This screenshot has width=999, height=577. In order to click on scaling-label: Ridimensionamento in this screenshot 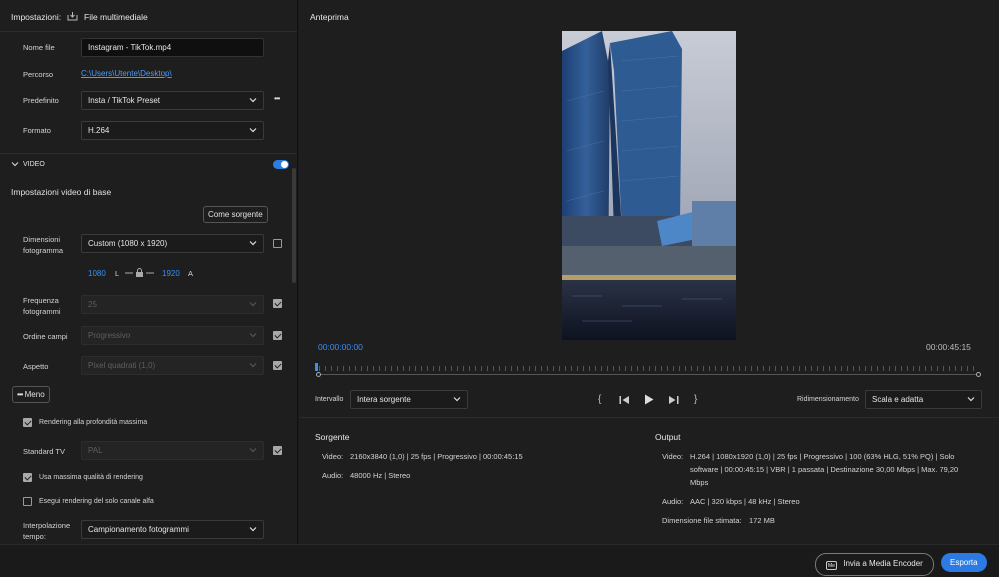, I will do `click(828, 399)`.